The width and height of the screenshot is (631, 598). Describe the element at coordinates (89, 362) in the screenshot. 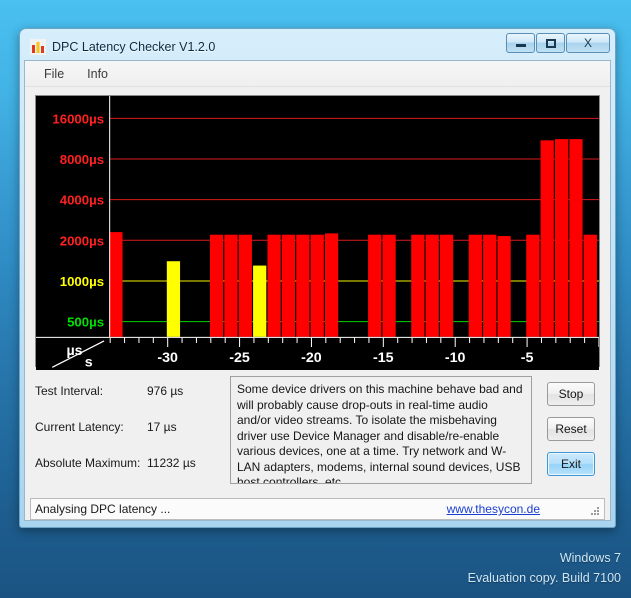

I see `svg-text: s` at that location.